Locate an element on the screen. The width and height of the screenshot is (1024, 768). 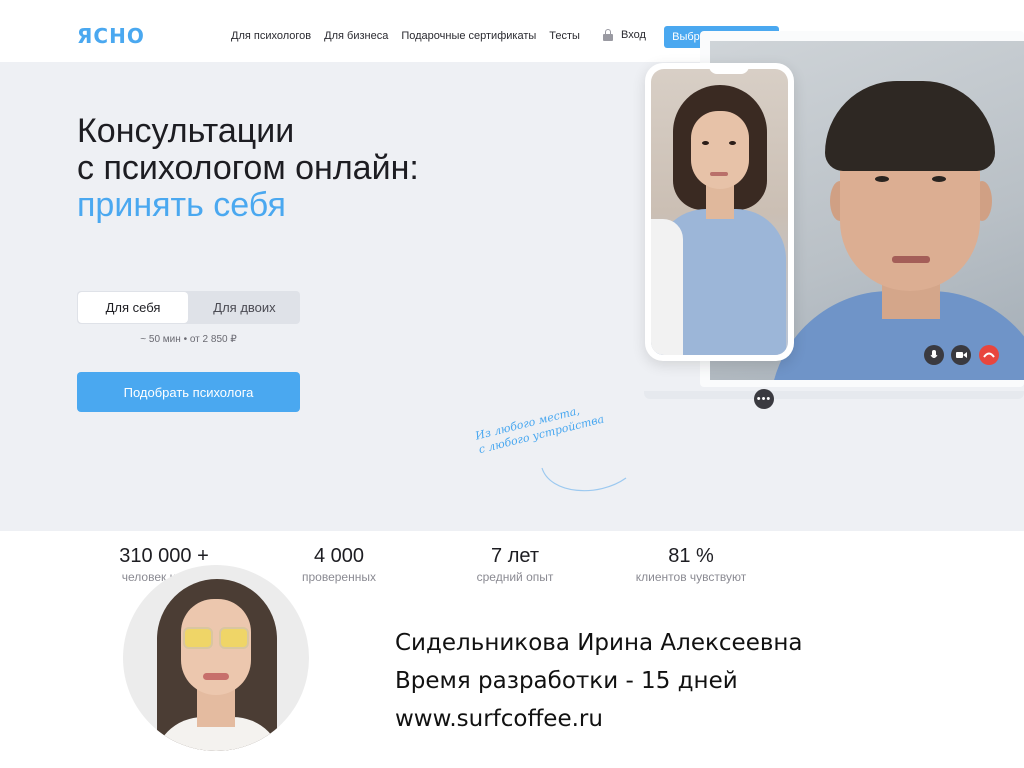
stat-item: 7 лет средний опыт is located at coordinates (515, 564).